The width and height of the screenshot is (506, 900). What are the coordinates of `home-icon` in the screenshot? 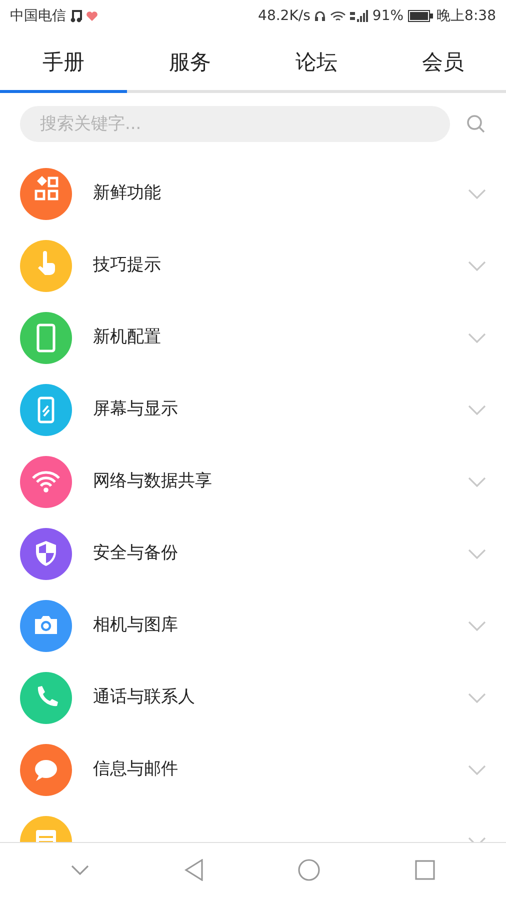 It's located at (309, 870).